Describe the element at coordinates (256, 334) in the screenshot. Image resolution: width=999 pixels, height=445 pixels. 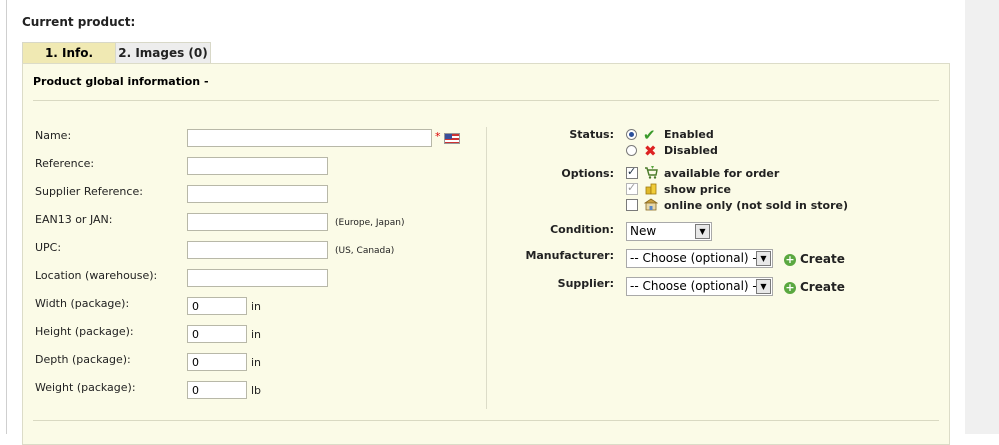
I see `height-unit: in` at that location.